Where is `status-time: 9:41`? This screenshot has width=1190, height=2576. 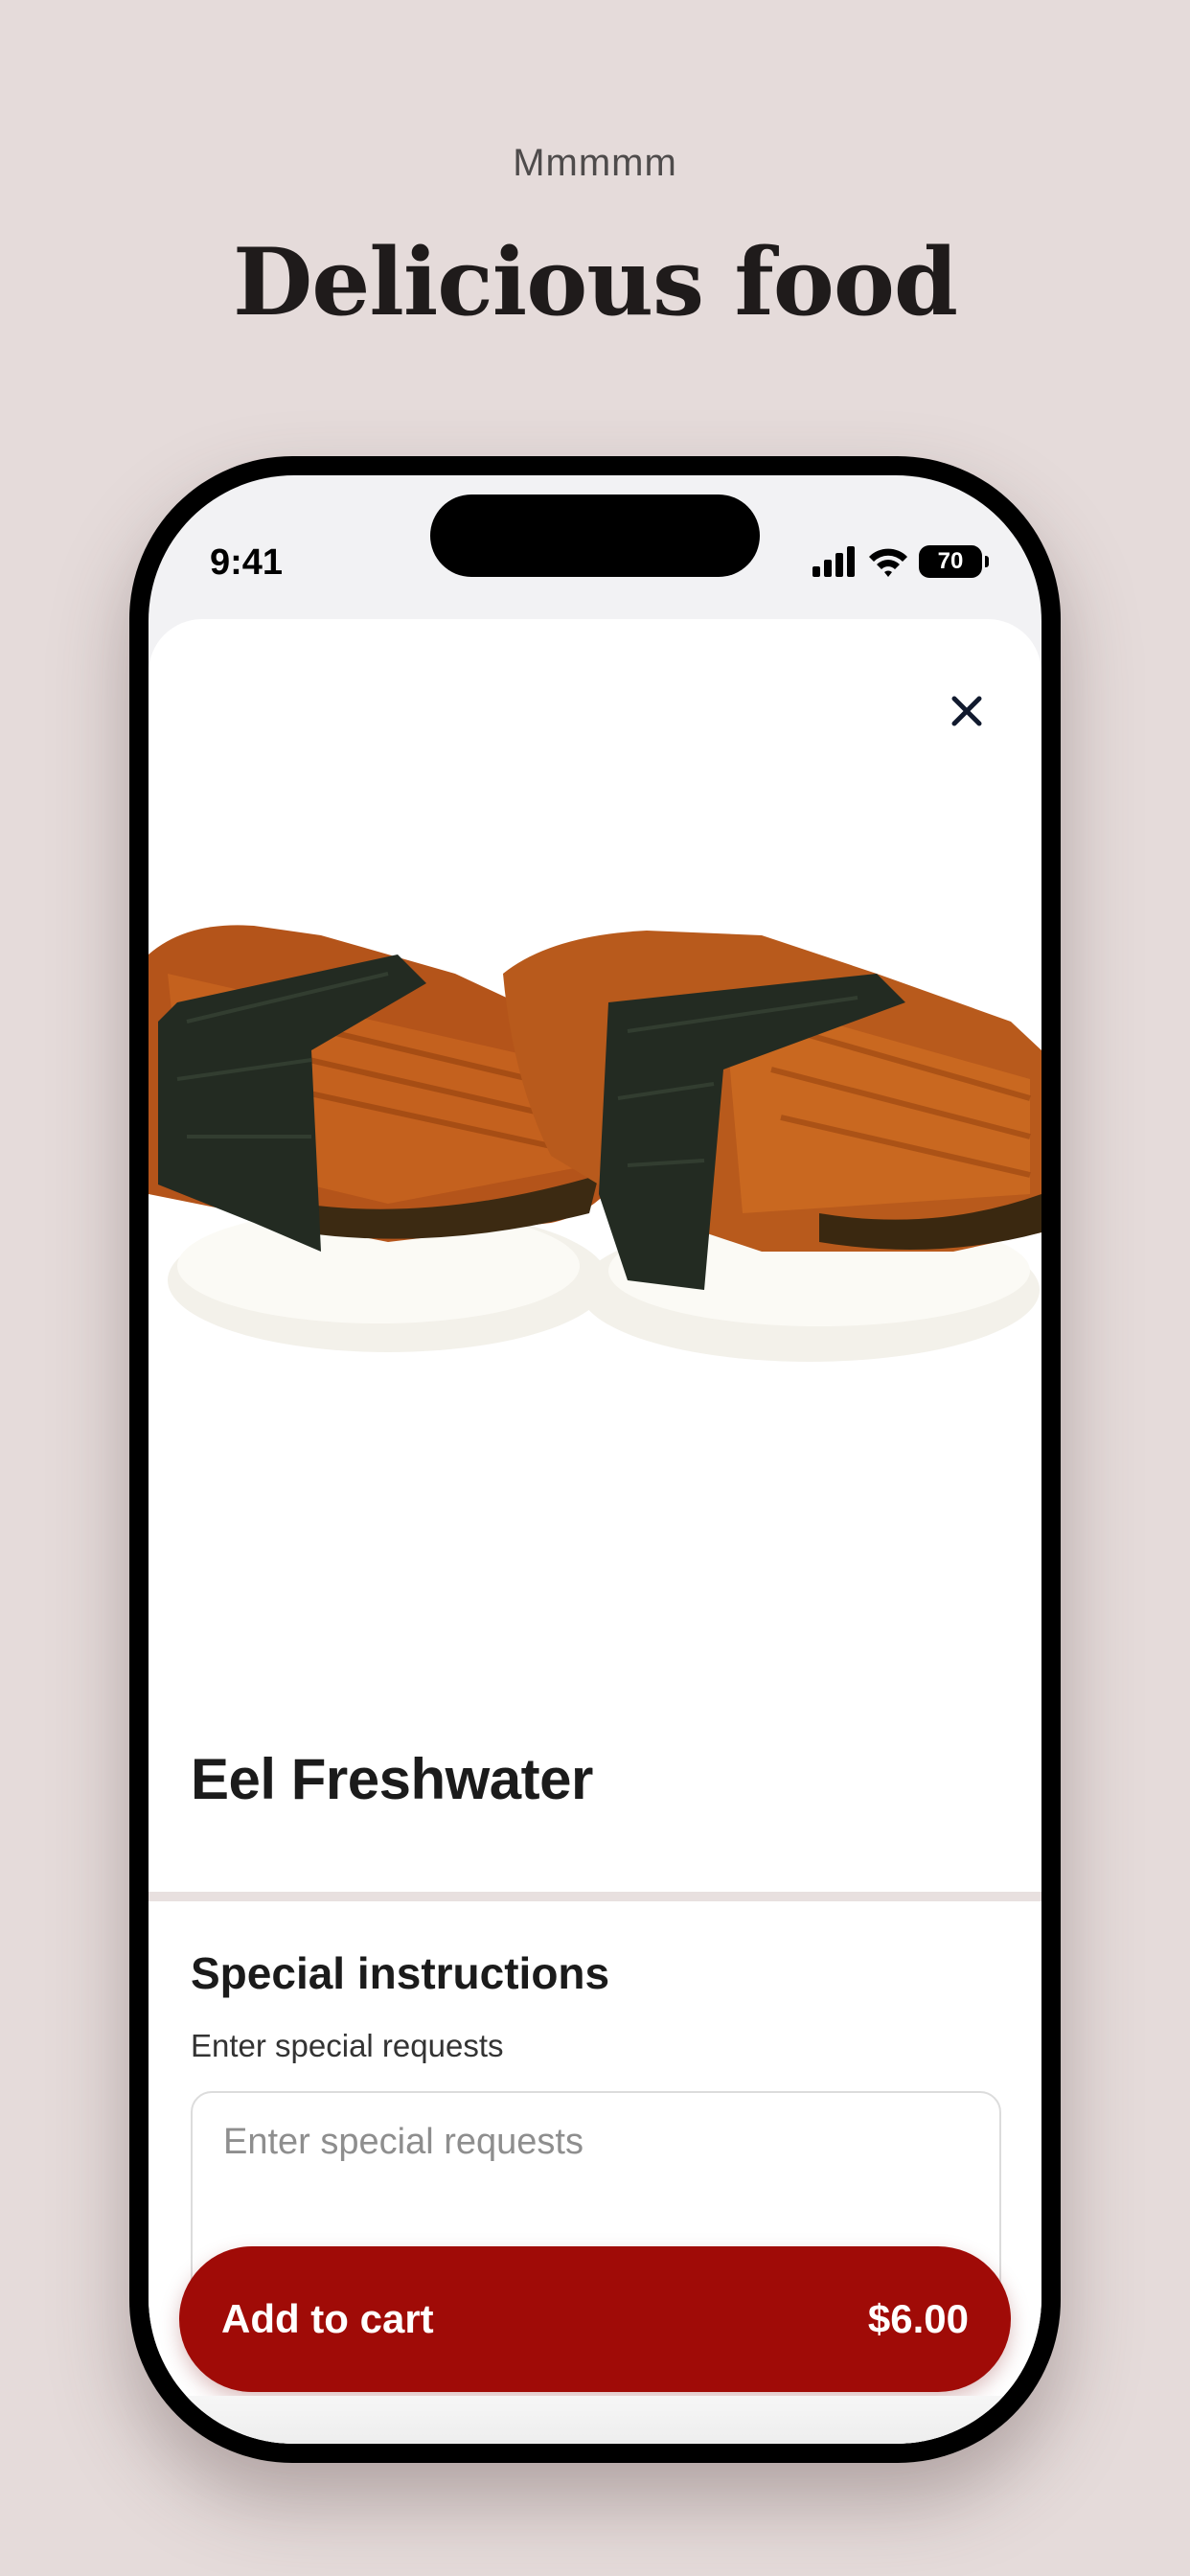 status-time: 9:41 is located at coordinates (247, 562).